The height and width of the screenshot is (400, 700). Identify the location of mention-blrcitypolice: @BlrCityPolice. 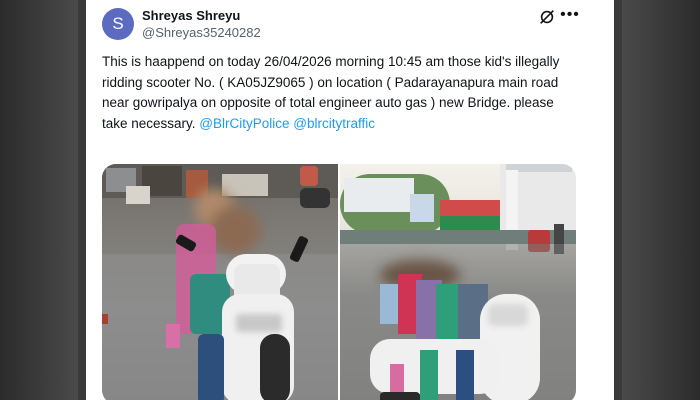
(244, 123).